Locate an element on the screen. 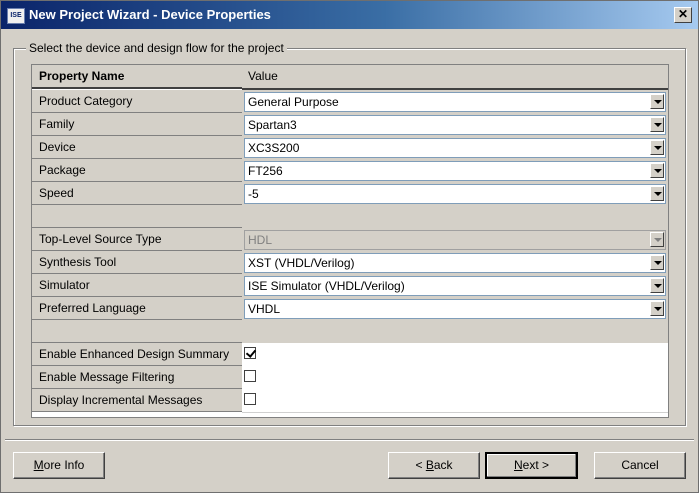 The image size is (699, 493). property-value-cell: HDL is located at coordinates (455, 239).